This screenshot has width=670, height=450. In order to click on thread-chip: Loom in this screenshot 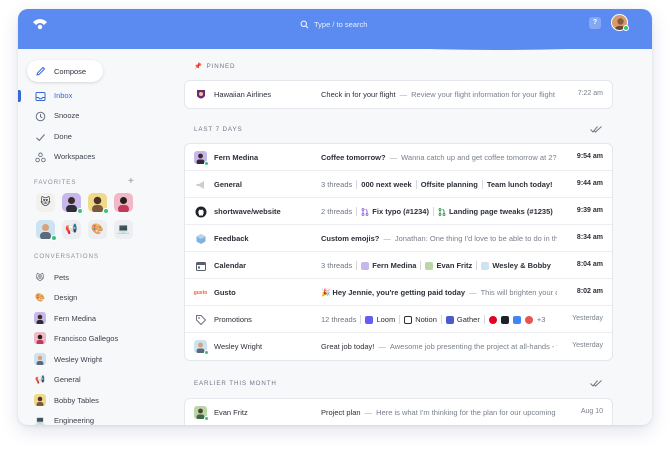, I will do `click(380, 319)`.